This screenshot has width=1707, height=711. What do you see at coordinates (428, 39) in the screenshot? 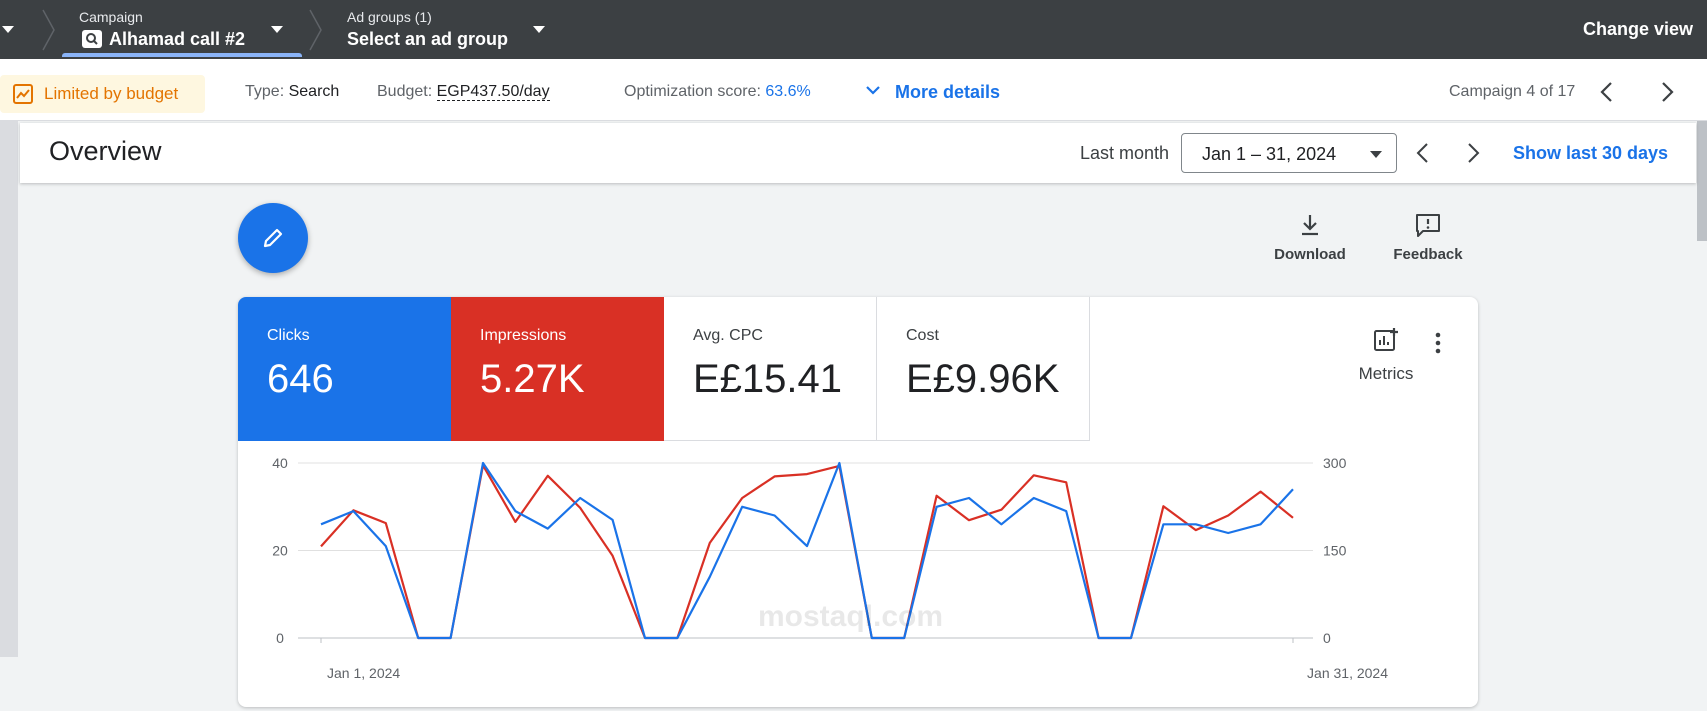
I see `adgroup-value: Select an ad group` at bounding box center [428, 39].